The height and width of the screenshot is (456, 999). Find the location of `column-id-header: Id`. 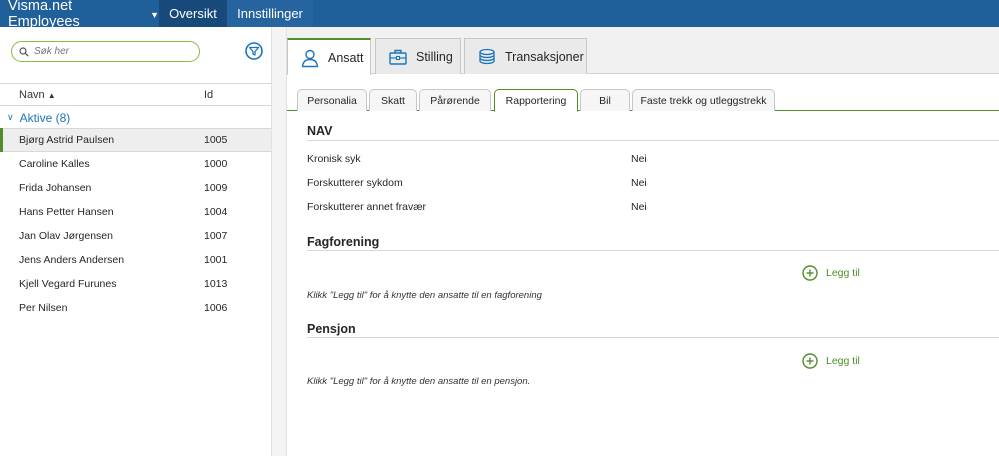

column-id-header: Id is located at coordinates (208, 95).